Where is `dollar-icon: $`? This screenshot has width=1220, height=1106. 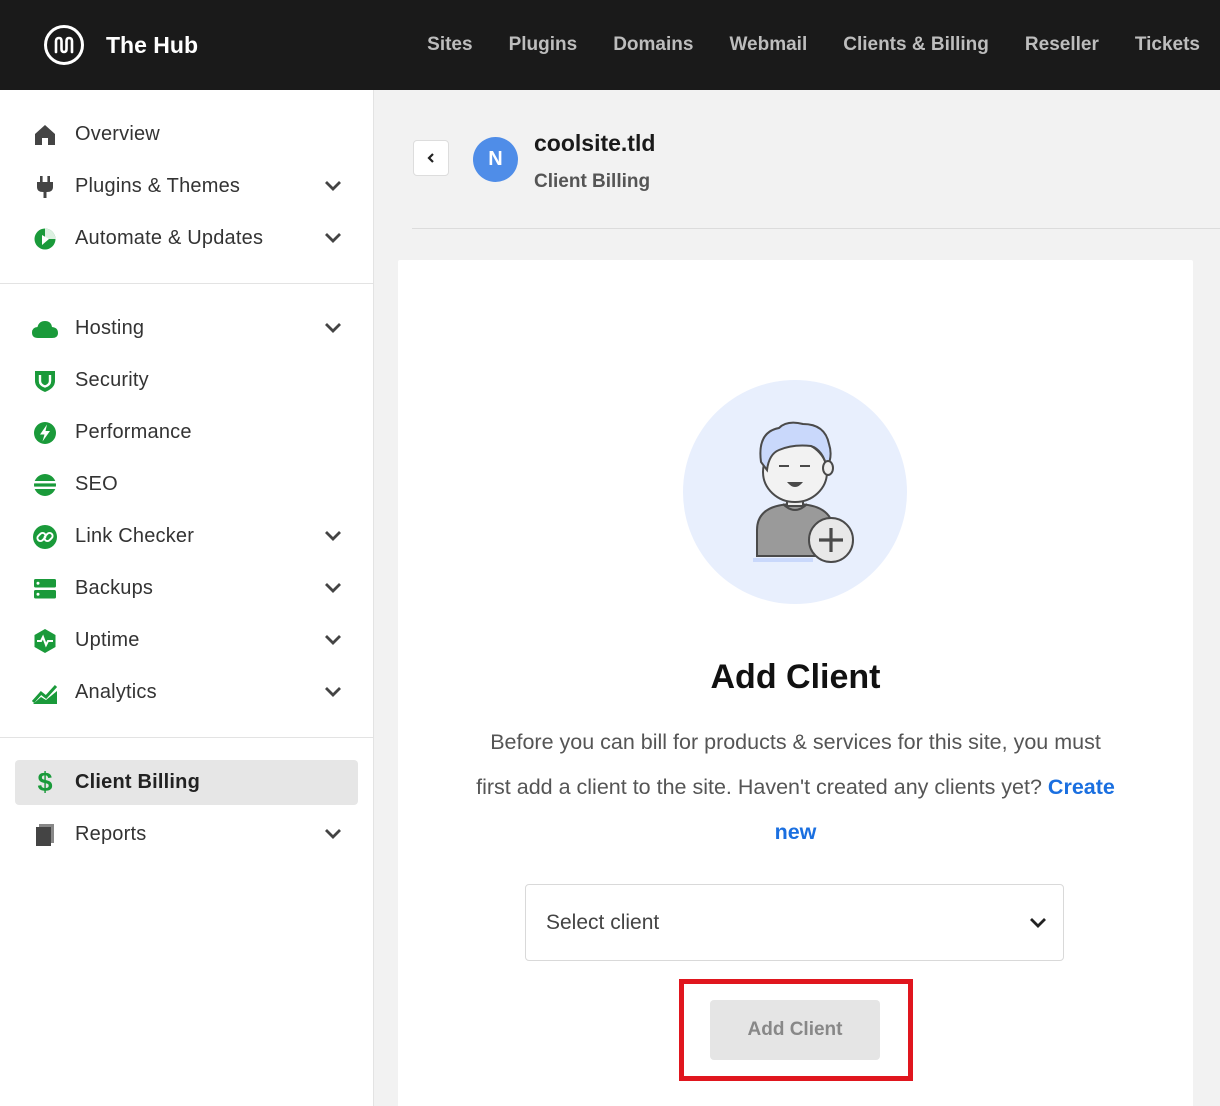
dollar-icon: $ is located at coordinates (45, 782).